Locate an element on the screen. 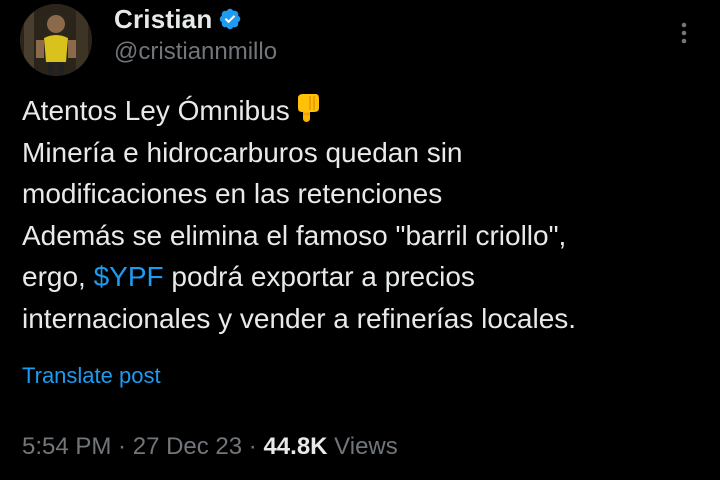  more-options-button is located at coordinates (684, 33).